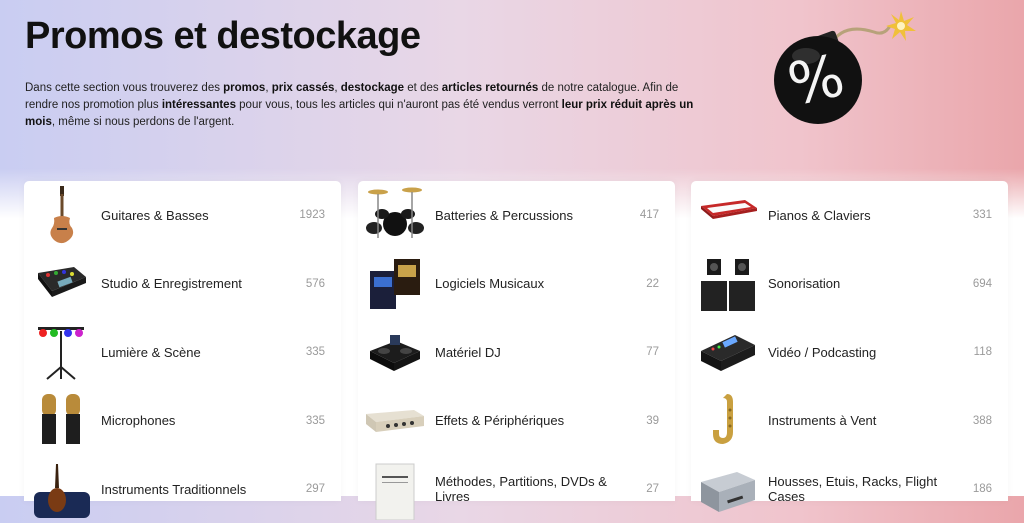 The width and height of the screenshot is (1024, 523). I want to click on category-label: Batteries & Percussions, so click(504, 215).